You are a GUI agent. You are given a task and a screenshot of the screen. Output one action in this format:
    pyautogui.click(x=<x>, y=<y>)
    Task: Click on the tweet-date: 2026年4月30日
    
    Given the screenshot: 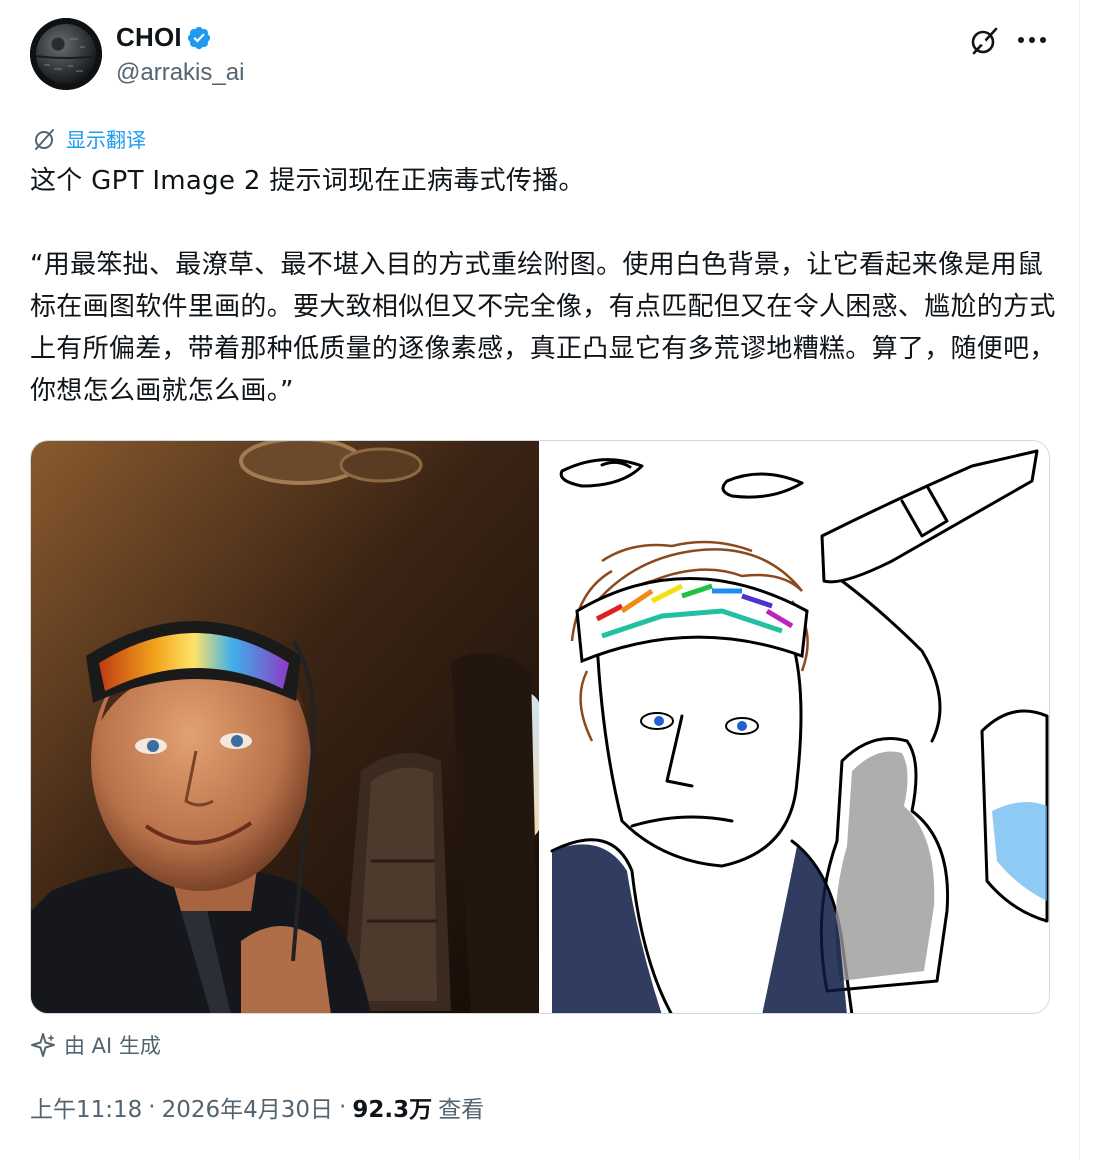 What is the action you would take?
    pyautogui.click(x=247, y=1107)
    